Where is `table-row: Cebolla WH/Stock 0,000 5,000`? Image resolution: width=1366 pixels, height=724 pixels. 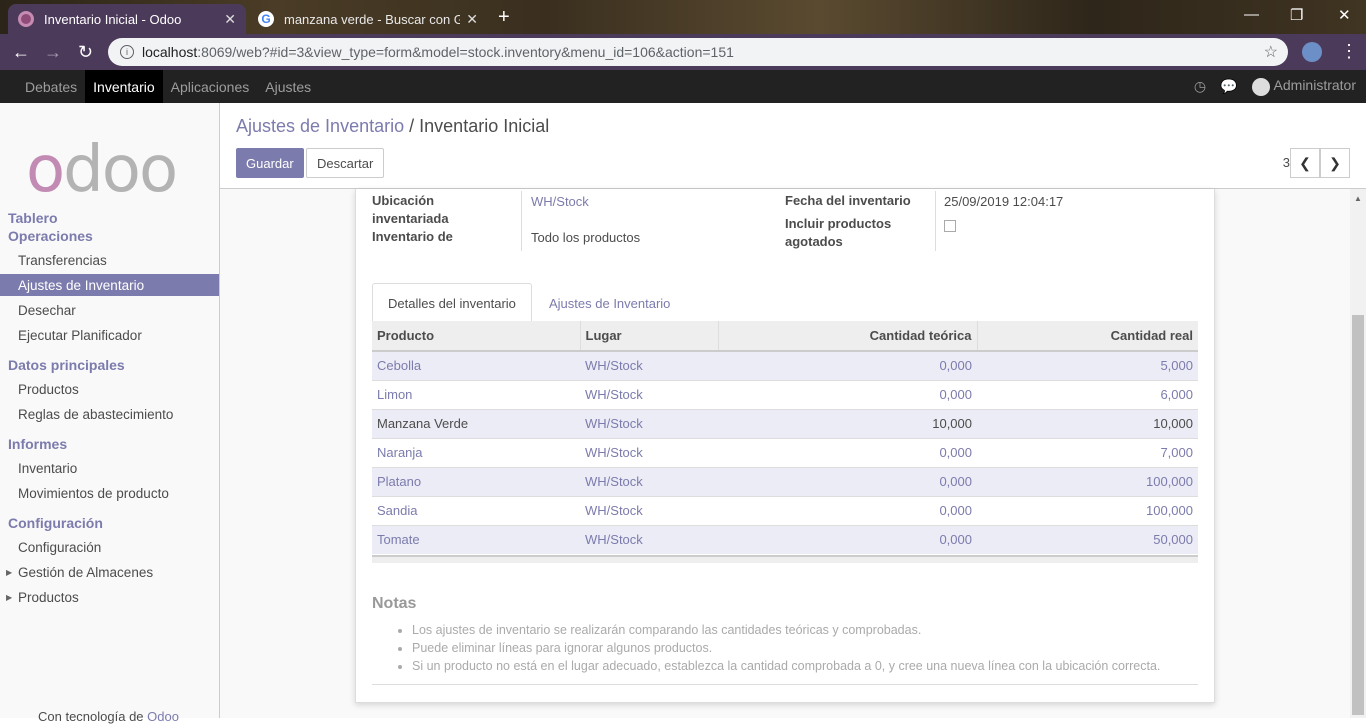
table-row: Cebolla WH/Stock 0,000 5,000 is located at coordinates (785, 365).